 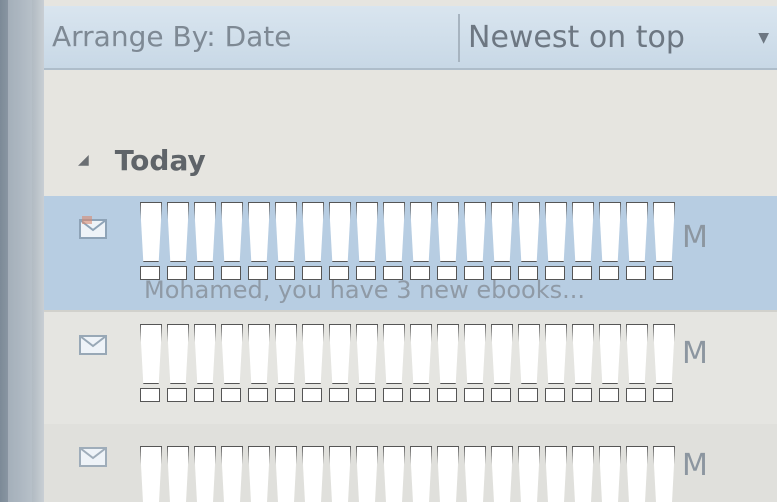 I want to click on arrange-by-button: Arrange By: Date, so click(x=172, y=36).